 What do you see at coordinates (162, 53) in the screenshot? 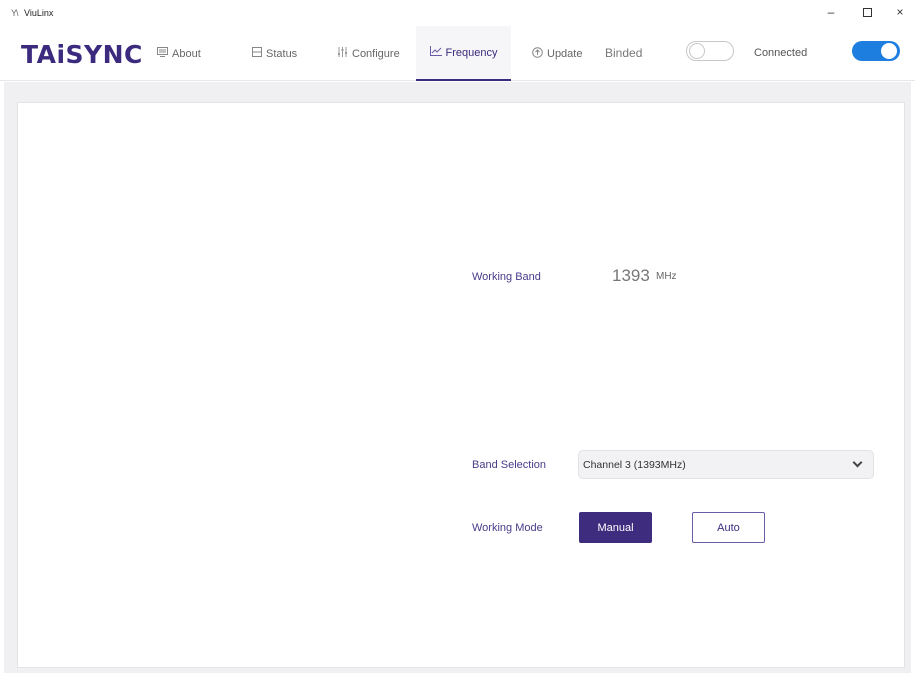
I see `monitor-icon` at bounding box center [162, 53].